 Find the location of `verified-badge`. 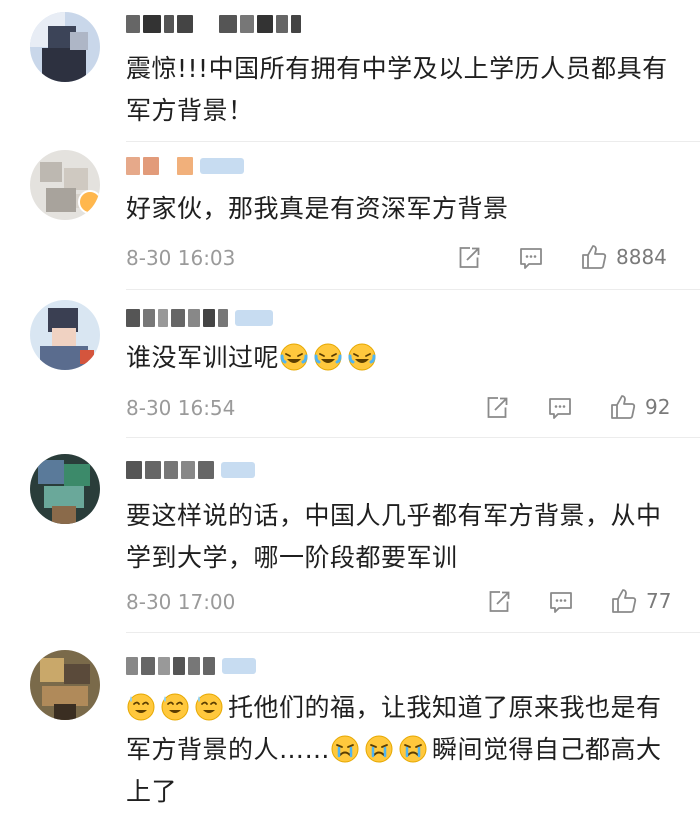

verified-badge is located at coordinates (89, 202).